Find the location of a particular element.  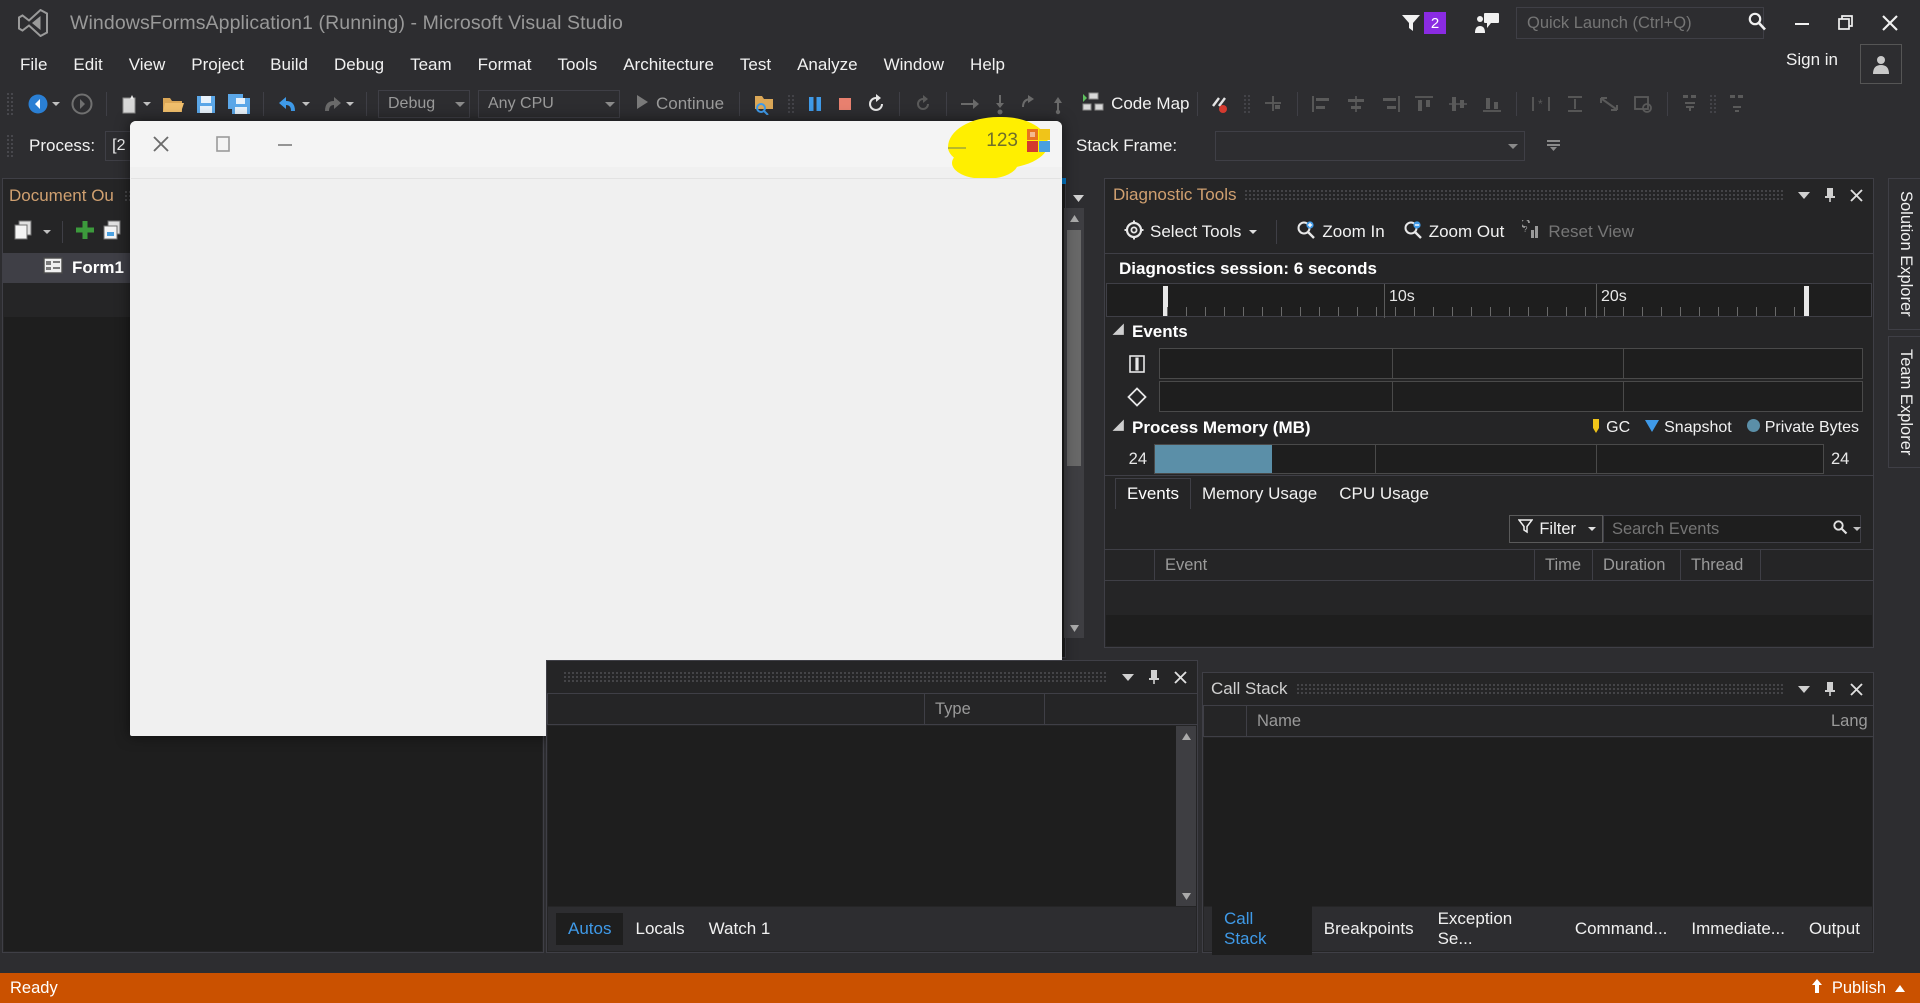

window-restore-button is located at coordinates (1846, 23).